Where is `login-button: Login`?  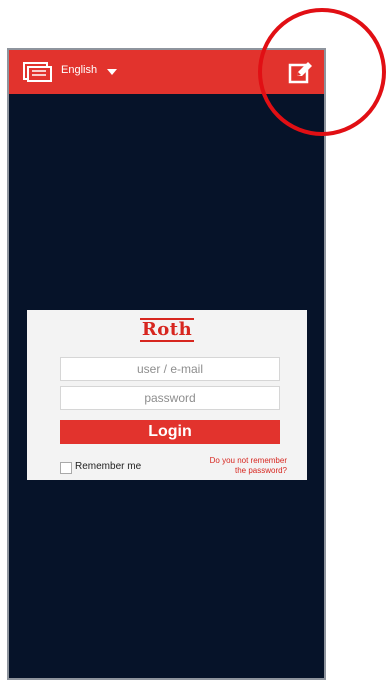 login-button: Login is located at coordinates (170, 432).